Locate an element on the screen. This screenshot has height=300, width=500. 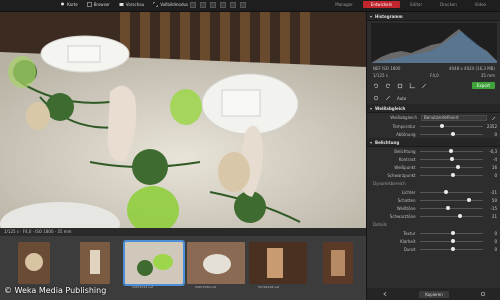
magic-wand-icon is located at coordinates (388, 98).